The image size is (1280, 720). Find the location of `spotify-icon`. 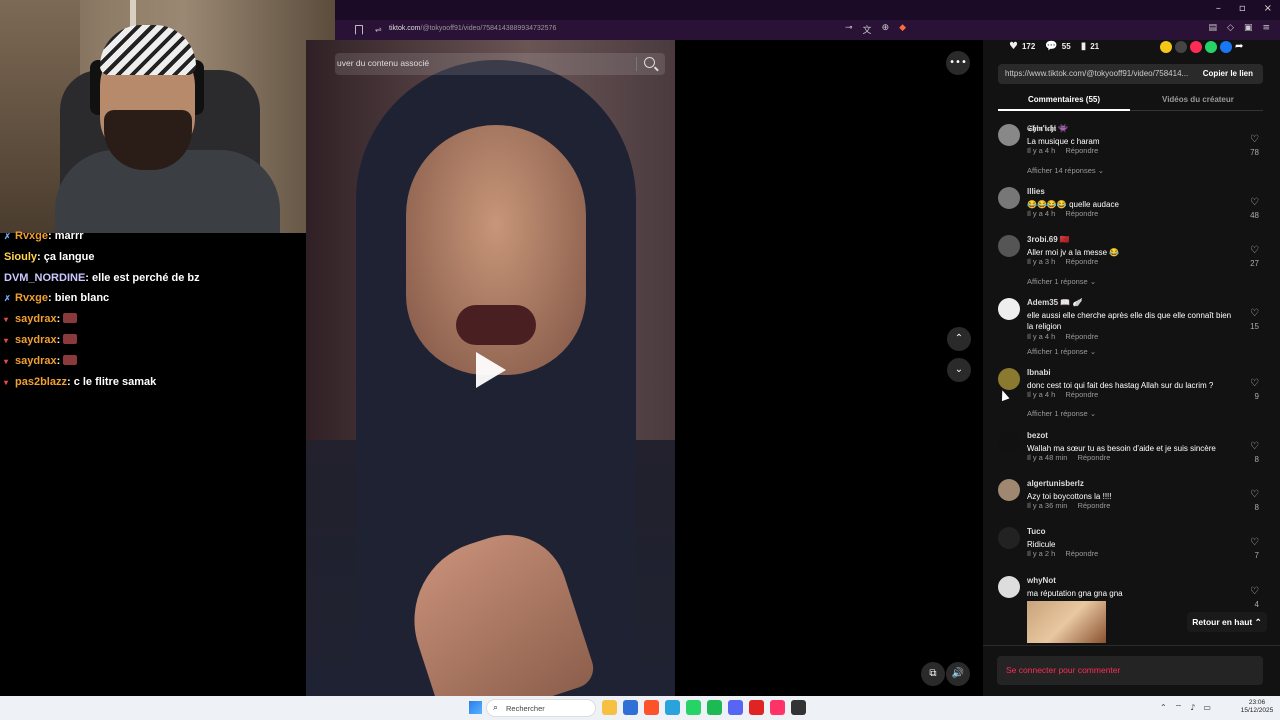

spotify-icon is located at coordinates (714, 707).